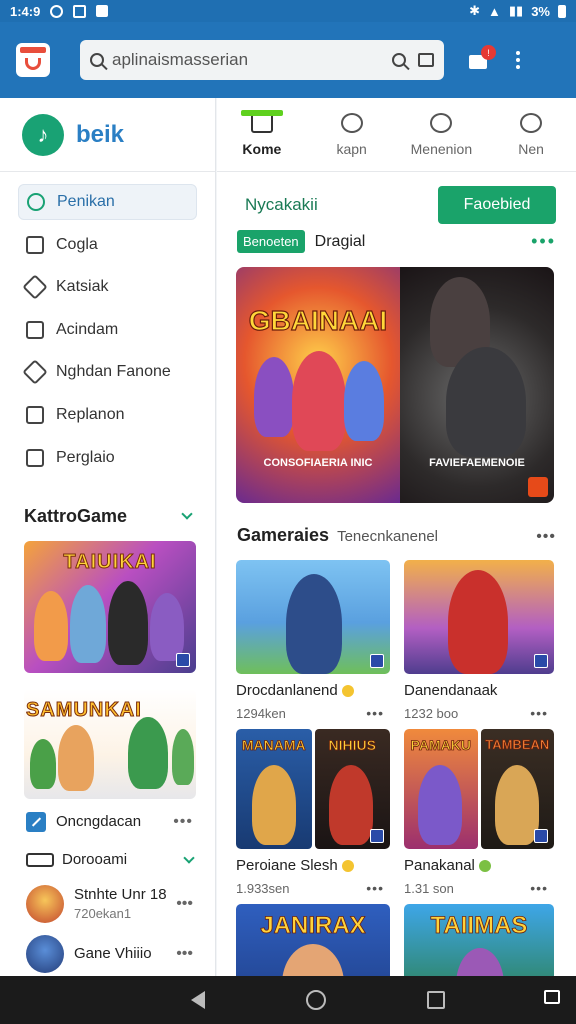 This screenshot has width=576, height=1024. I want to click on game-size: 1232 boo, so click(431, 713).